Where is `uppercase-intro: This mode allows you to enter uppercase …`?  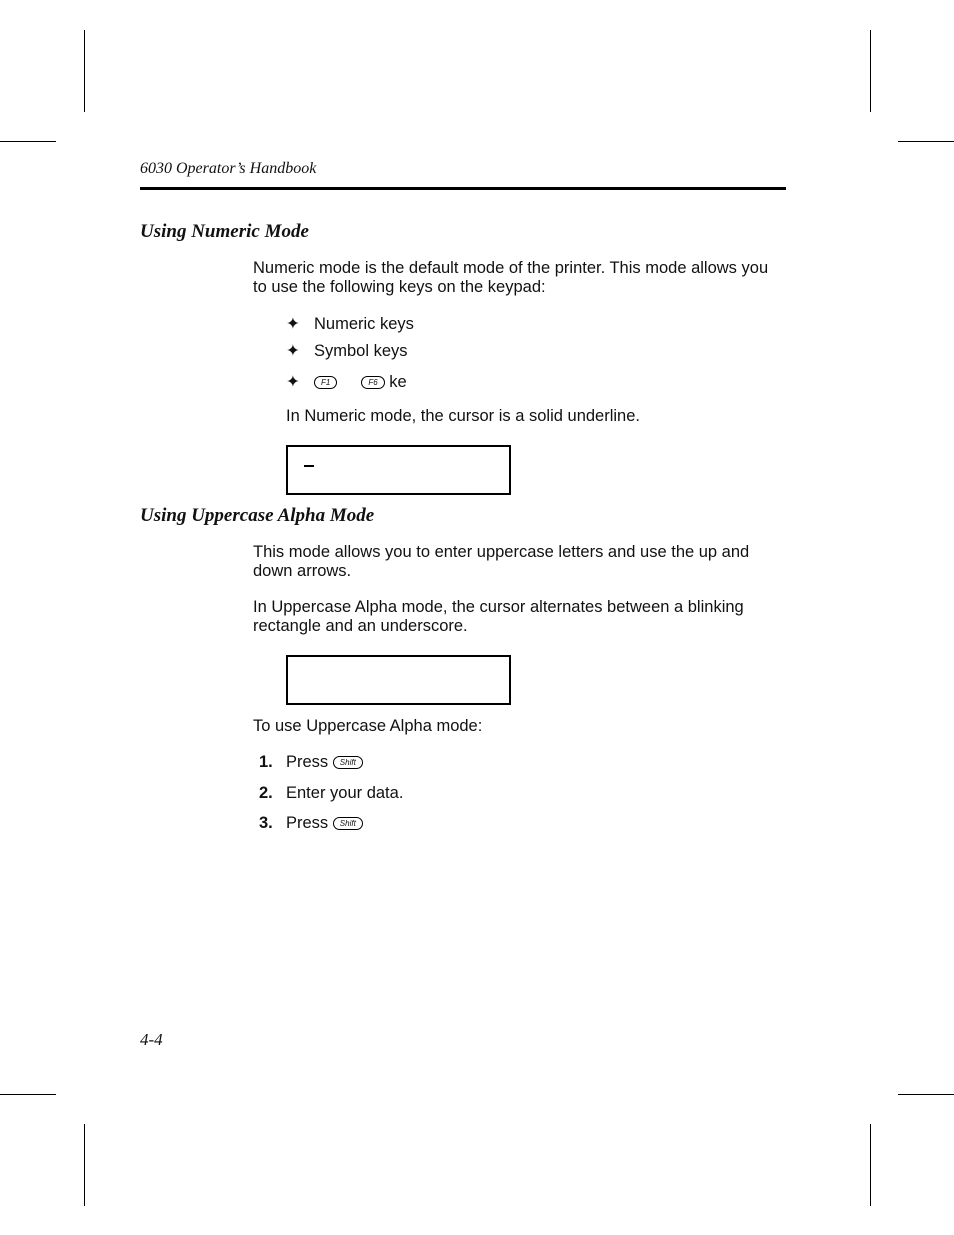
uppercase-intro: This mode allows you to enter uppercase … is located at coordinates (501, 561).